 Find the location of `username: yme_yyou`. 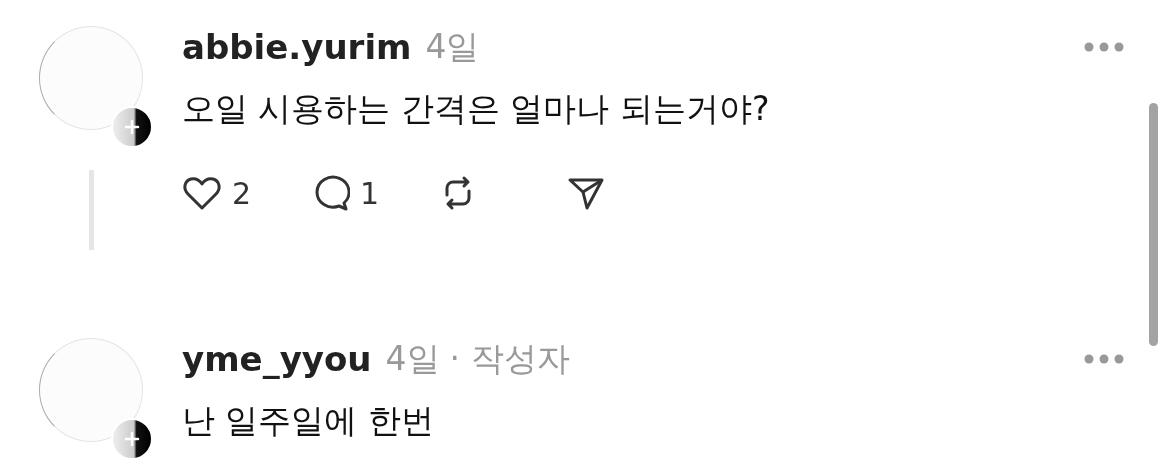

username: yme_yyou is located at coordinates (277, 359).